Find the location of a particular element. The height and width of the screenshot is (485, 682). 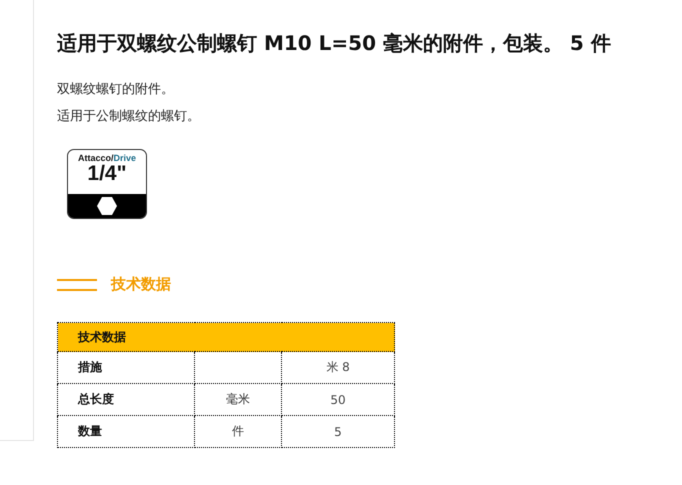

table-cell: 50 is located at coordinates (338, 400).